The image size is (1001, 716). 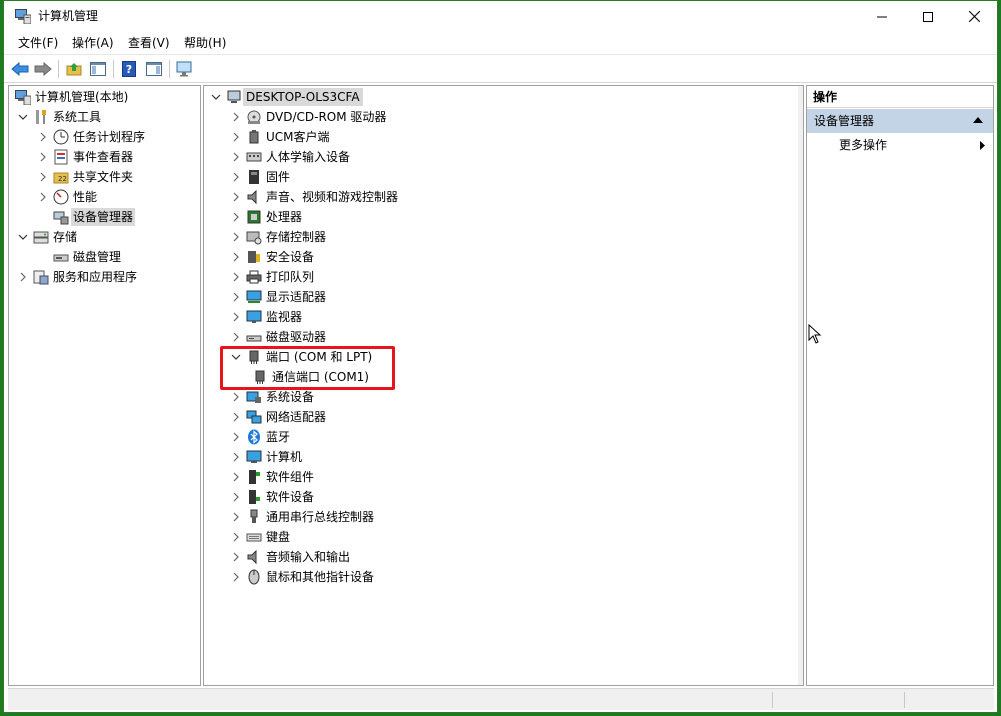 I want to click on bluetooth-icon, so click(x=254, y=437).